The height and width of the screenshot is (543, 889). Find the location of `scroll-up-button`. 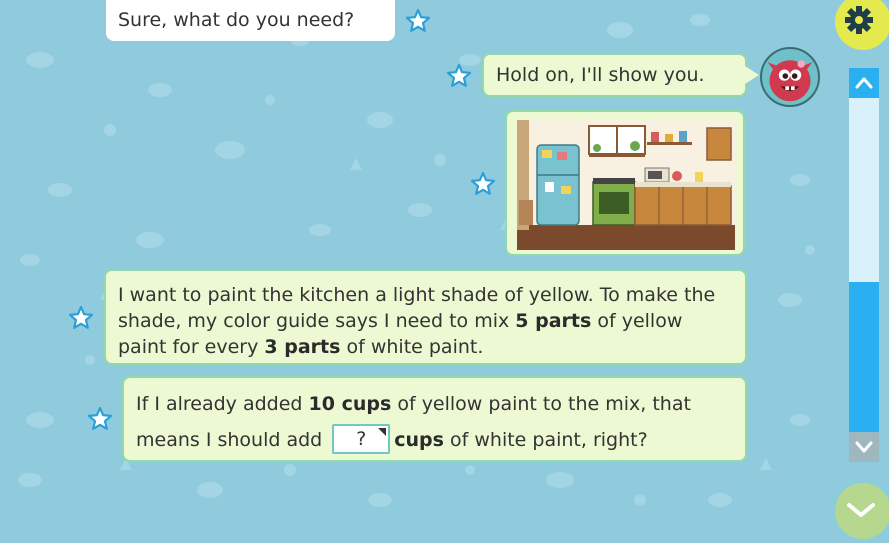

scroll-up-button is located at coordinates (864, 83).